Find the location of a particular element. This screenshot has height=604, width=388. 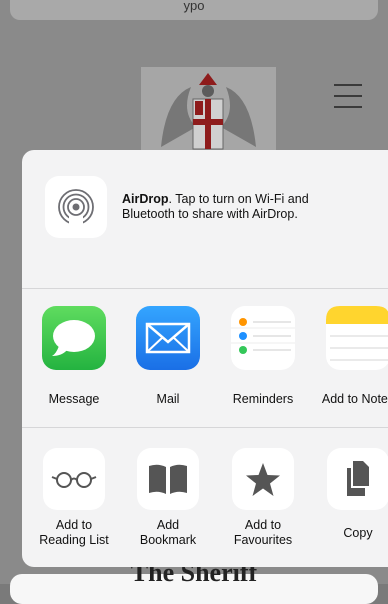

action-favourites: Add to Favourites is located at coordinates (263, 498).